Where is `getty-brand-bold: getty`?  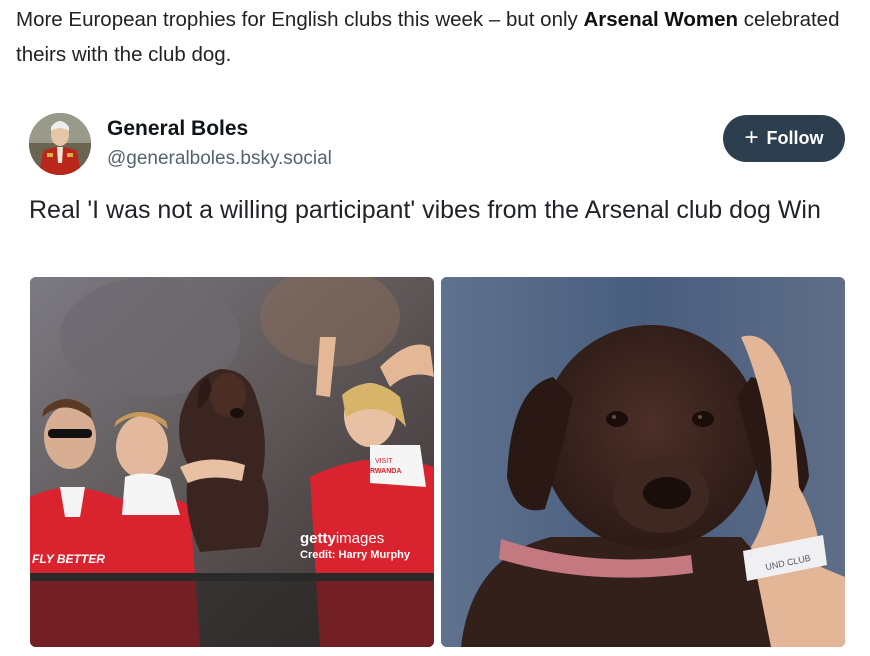 getty-brand-bold: getty is located at coordinates (318, 538).